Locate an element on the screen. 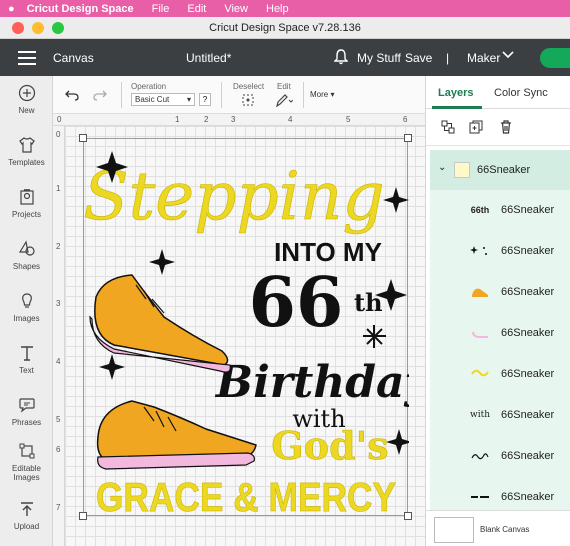 The height and width of the screenshot is (546, 570). machine-selector: Maker is located at coordinates (483, 58).